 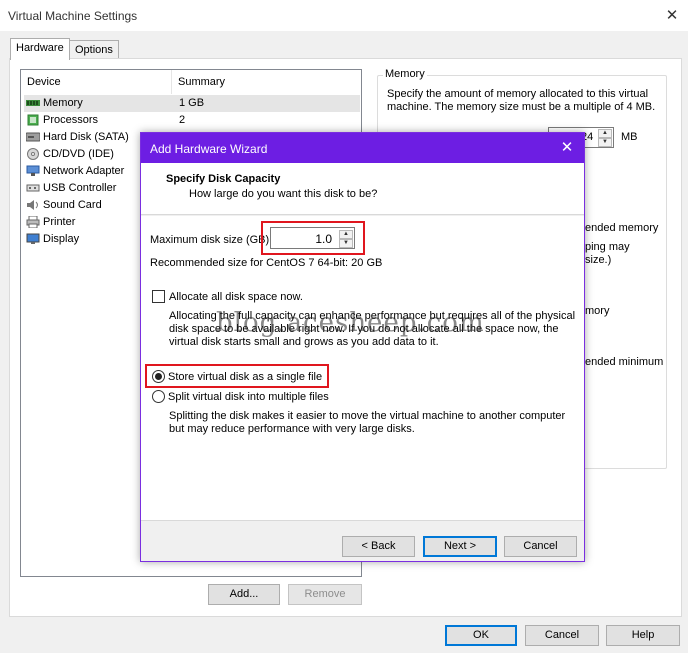 What do you see at coordinates (248, 397) in the screenshot?
I see `split-files-label: Split virtual disk into multiple files` at bounding box center [248, 397].